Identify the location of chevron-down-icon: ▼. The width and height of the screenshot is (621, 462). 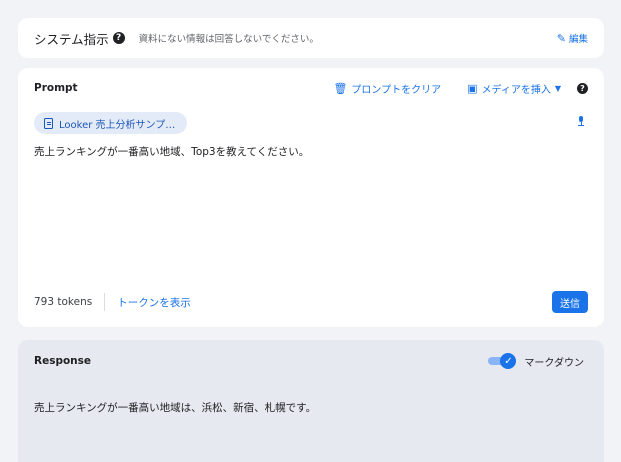
(557, 88).